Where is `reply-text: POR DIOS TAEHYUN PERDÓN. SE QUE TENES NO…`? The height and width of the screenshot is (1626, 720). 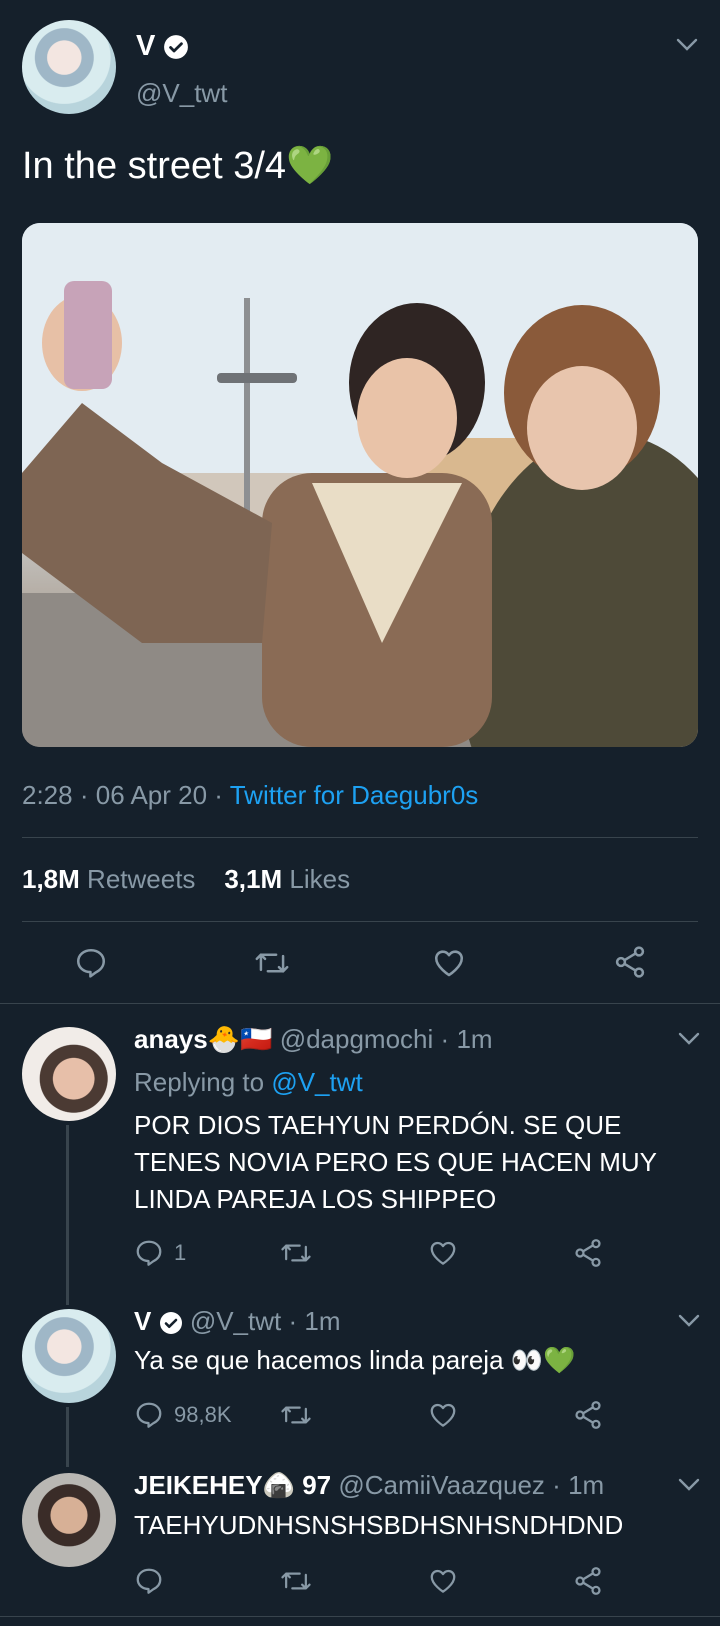
reply-text: POR DIOS TAEHYUN PERDÓN. SE QUE TENES NO… is located at coordinates (395, 1162).